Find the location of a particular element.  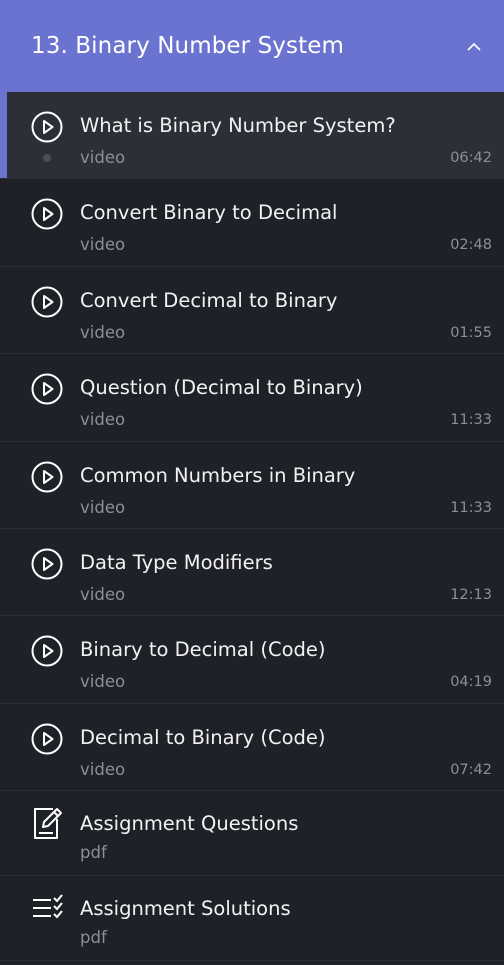

section-title: 13. Binary Number System is located at coordinates (187, 46).